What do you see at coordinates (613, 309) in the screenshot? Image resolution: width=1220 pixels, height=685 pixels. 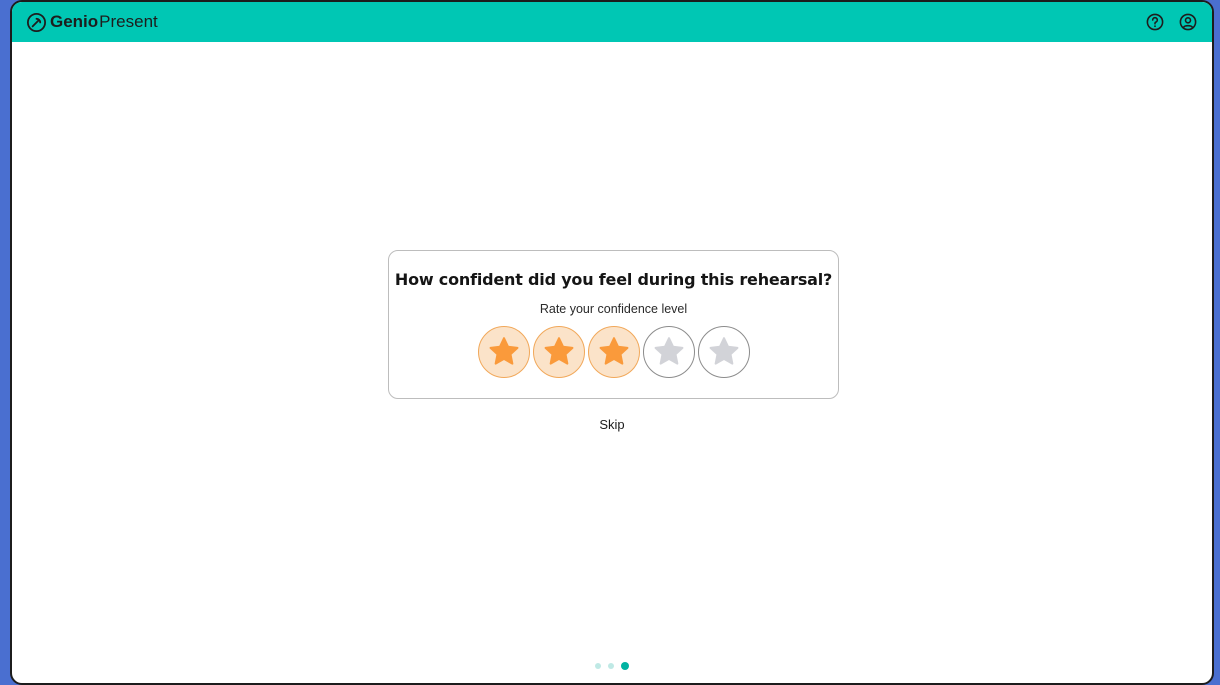 I see `feedback-subtitle: Rate your confidence level` at bounding box center [613, 309].